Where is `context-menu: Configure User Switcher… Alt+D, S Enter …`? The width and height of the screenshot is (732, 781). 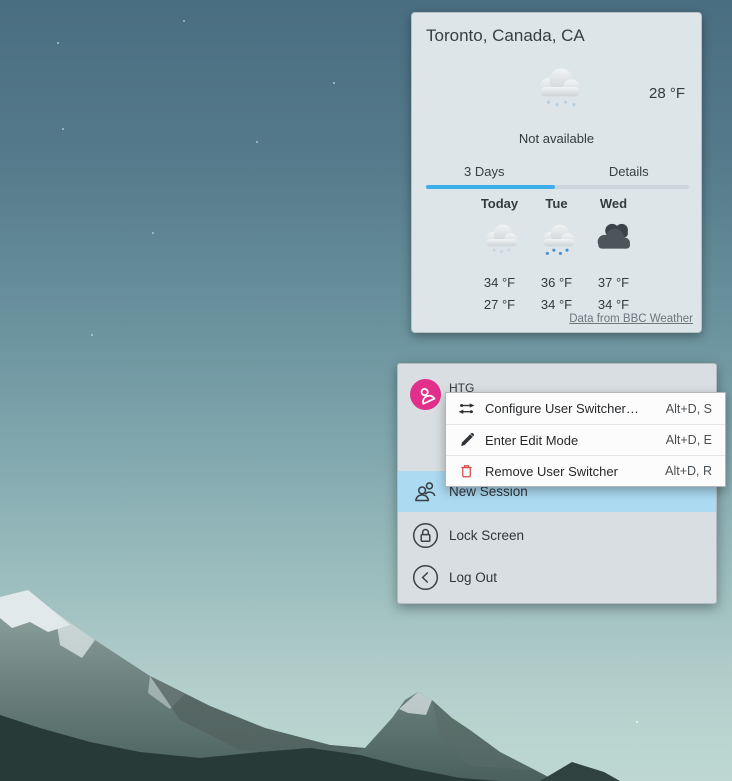
context-menu: Configure User Switcher… Alt+D, S Enter … is located at coordinates (585, 439).